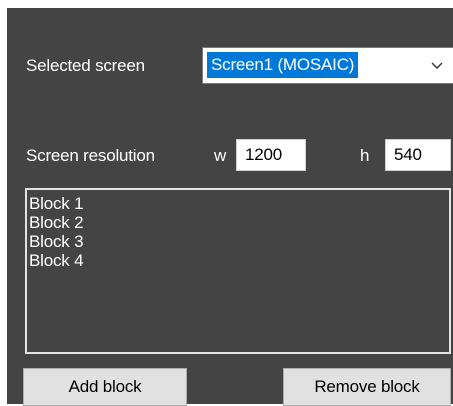  Describe the element at coordinates (90, 155) in the screenshot. I see `screen-resolution-label: Screen resolution` at that location.